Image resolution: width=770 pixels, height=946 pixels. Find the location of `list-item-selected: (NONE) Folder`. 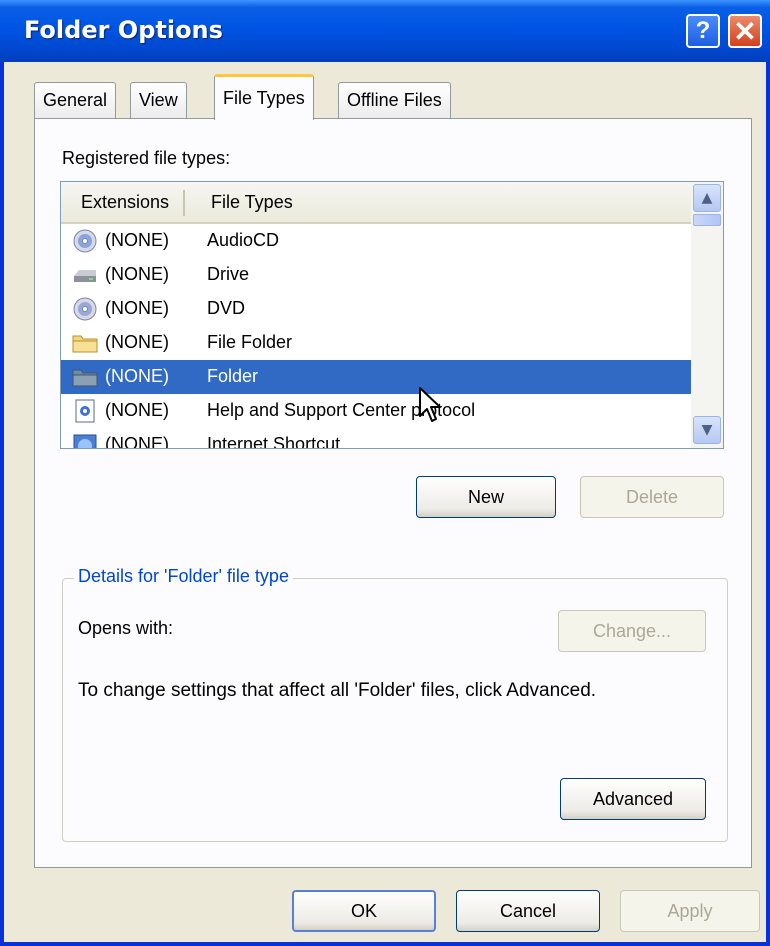

list-item-selected: (NONE) Folder is located at coordinates (376, 377).